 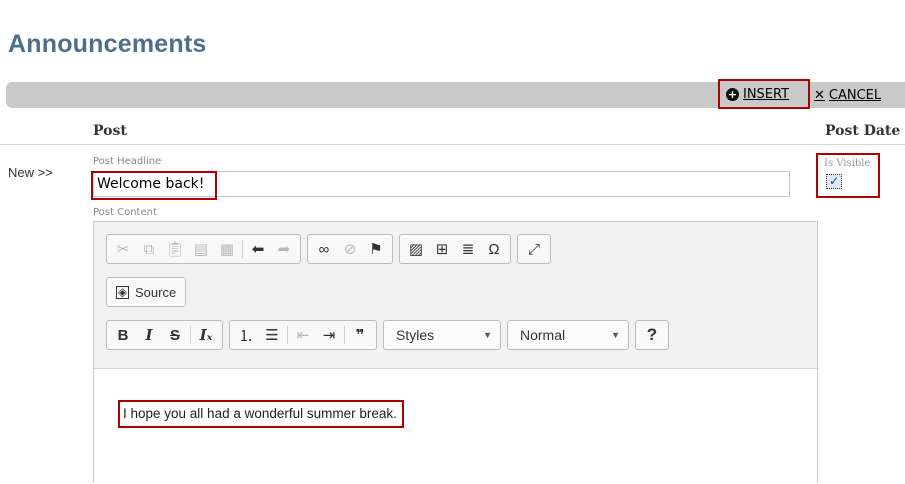 What do you see at coordinates (154, 185) in the screenshot?
I see `headline-value: Welcome back!` at bounding box center [154, 185].